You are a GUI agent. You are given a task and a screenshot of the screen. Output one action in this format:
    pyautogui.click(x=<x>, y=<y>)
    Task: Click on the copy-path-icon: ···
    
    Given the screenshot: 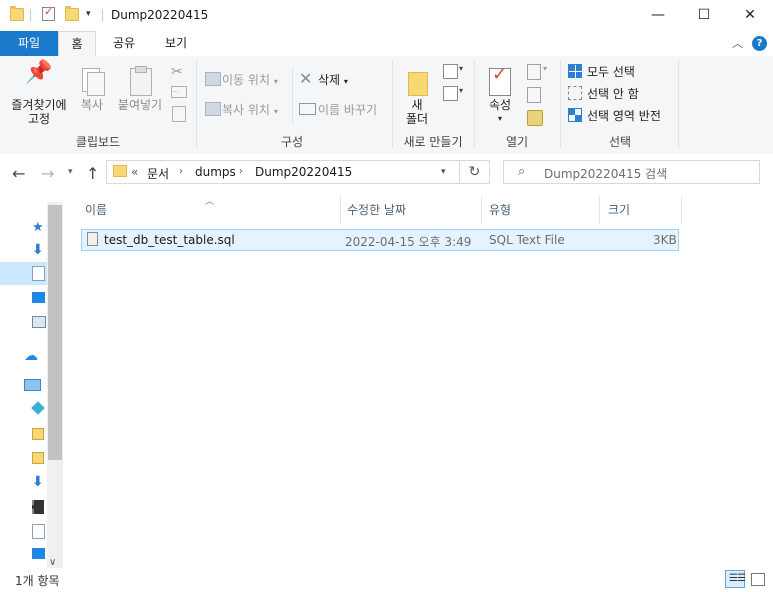 What is the action you would take?
    pyautogui.click(x=179, y=92)
    